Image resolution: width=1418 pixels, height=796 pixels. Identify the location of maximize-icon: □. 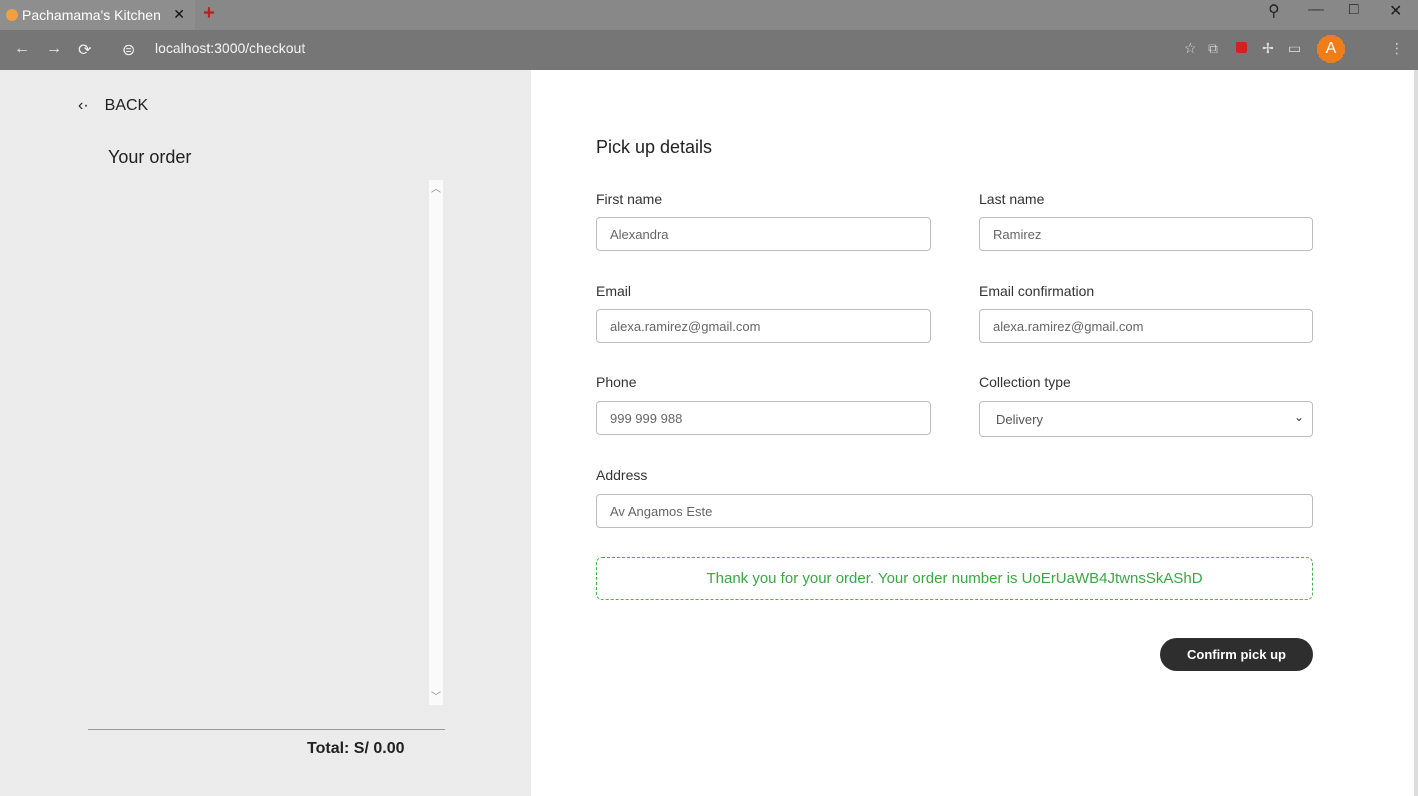
(1354, 10).